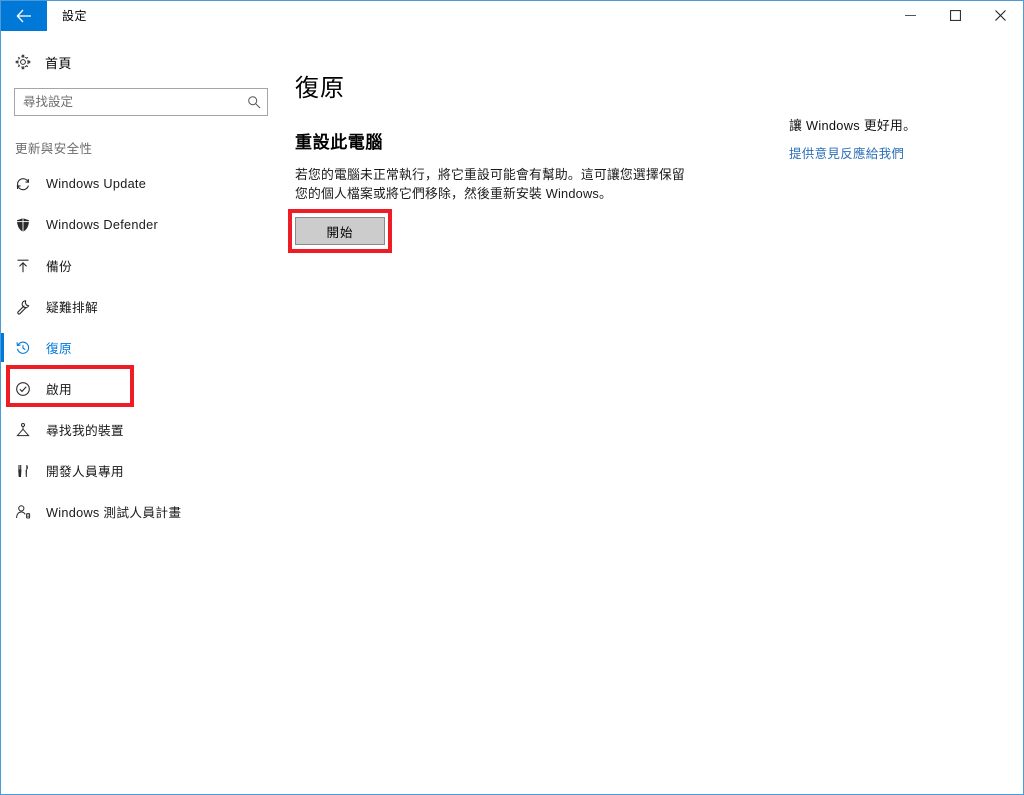  I want to click on sidebar-item-label: 復原, so click(59, 349).